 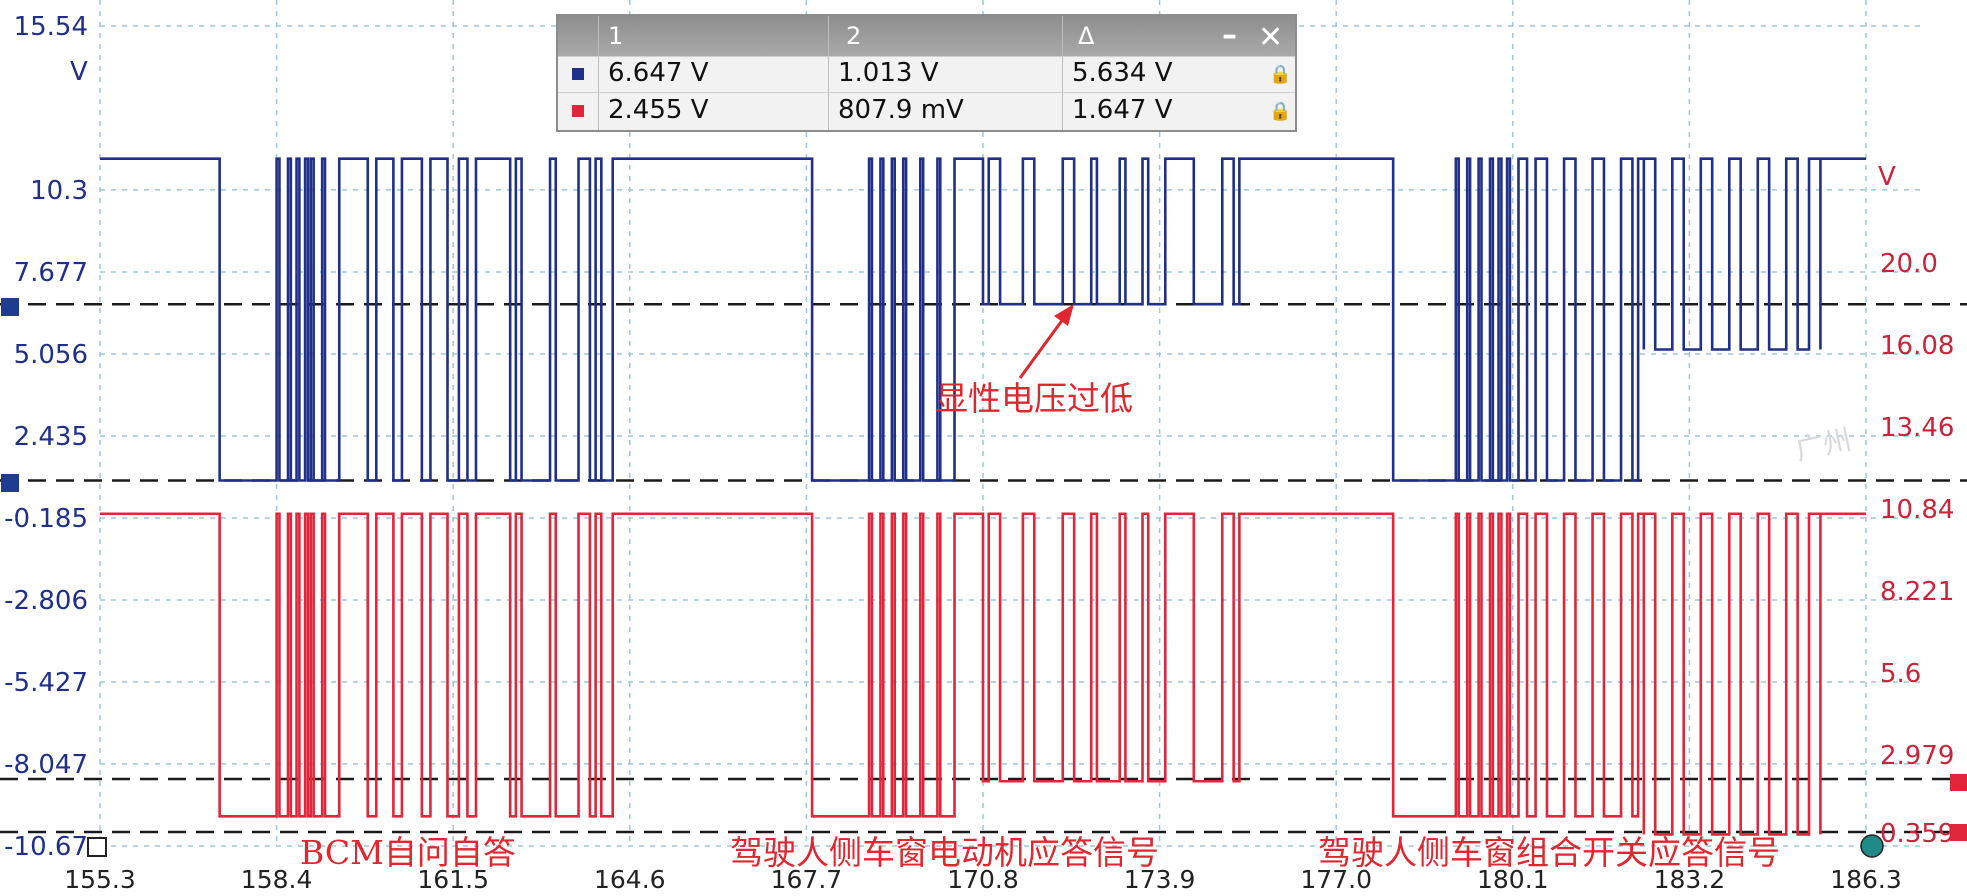 What do you see at coordinates (1887, 177) in the screenshot?
I see `right-axis-unit: V` at bounding box center [1887, 177].